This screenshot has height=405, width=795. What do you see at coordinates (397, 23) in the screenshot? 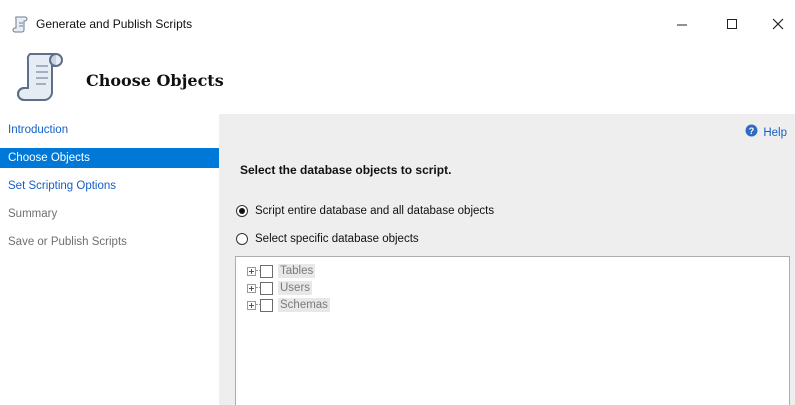
I see `title-bar: Generate and Publish Scripts` at bounding box center [397, 23].